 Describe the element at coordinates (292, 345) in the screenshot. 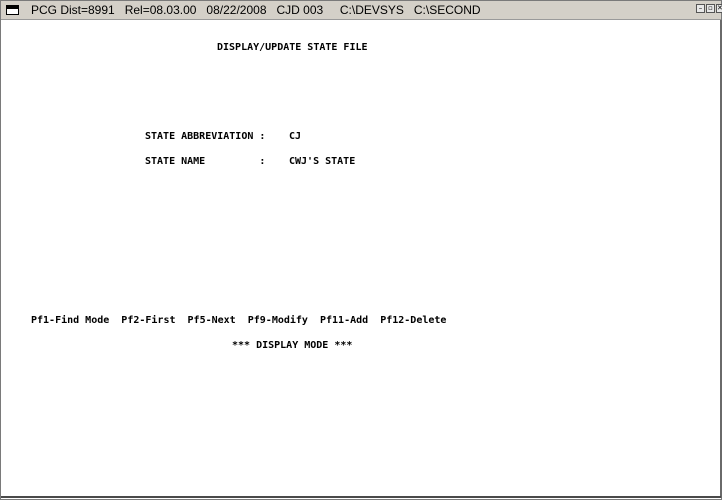

I see `mode-indicator: *** DISPLAY MODE ***` at that location.